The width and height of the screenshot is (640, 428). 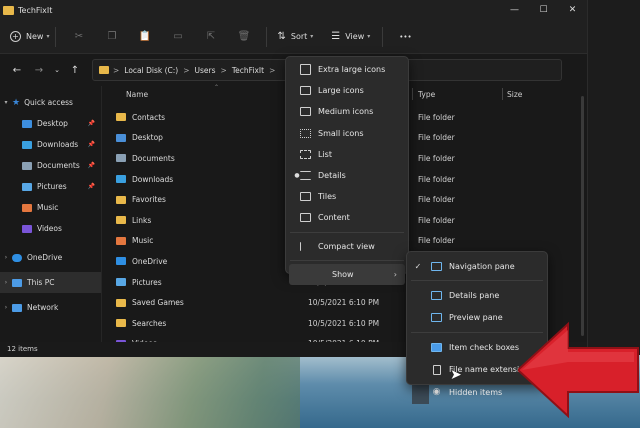 What do you see at coordinates (210, 36) in the screenshot?
I see `share-icon: ⇱` at bounding box center [210, 36].